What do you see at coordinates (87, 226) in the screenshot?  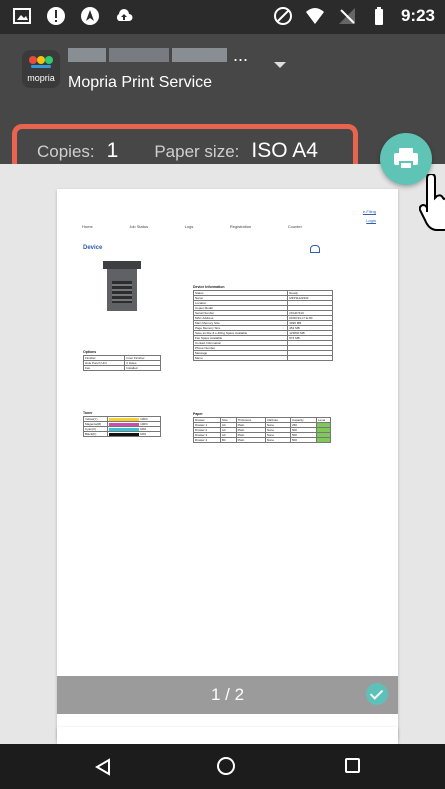 I see `doc-nav-item: Home` at bounding box center [87, 226].